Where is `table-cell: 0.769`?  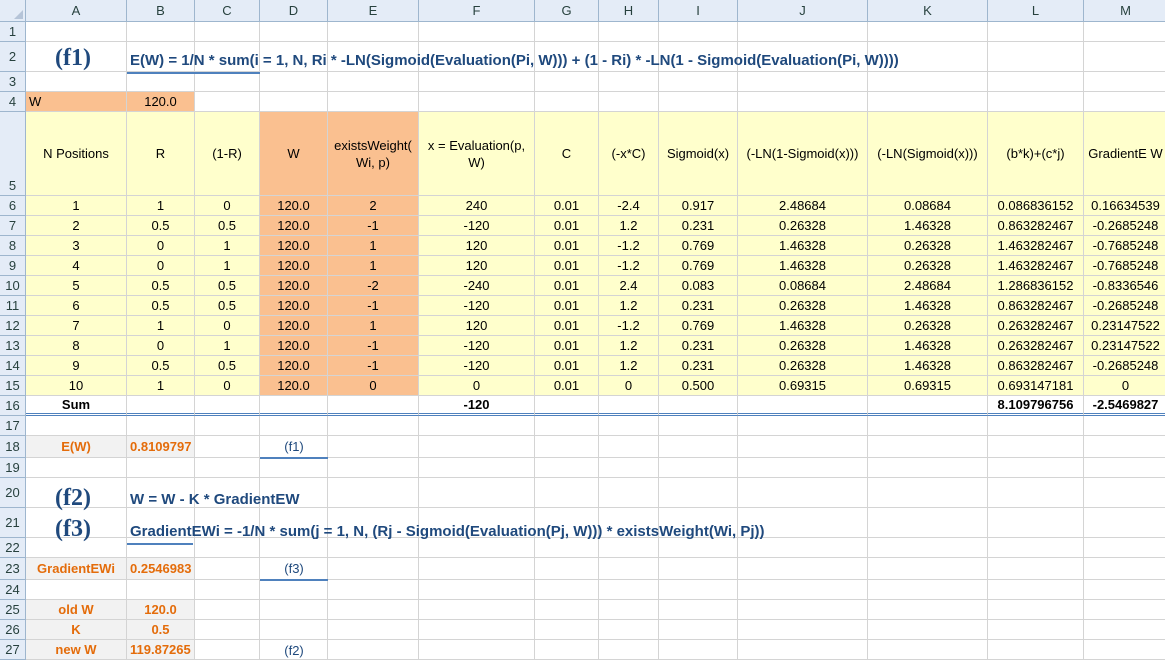 table-cell: 0.769 is located at coordinates (698, 246).